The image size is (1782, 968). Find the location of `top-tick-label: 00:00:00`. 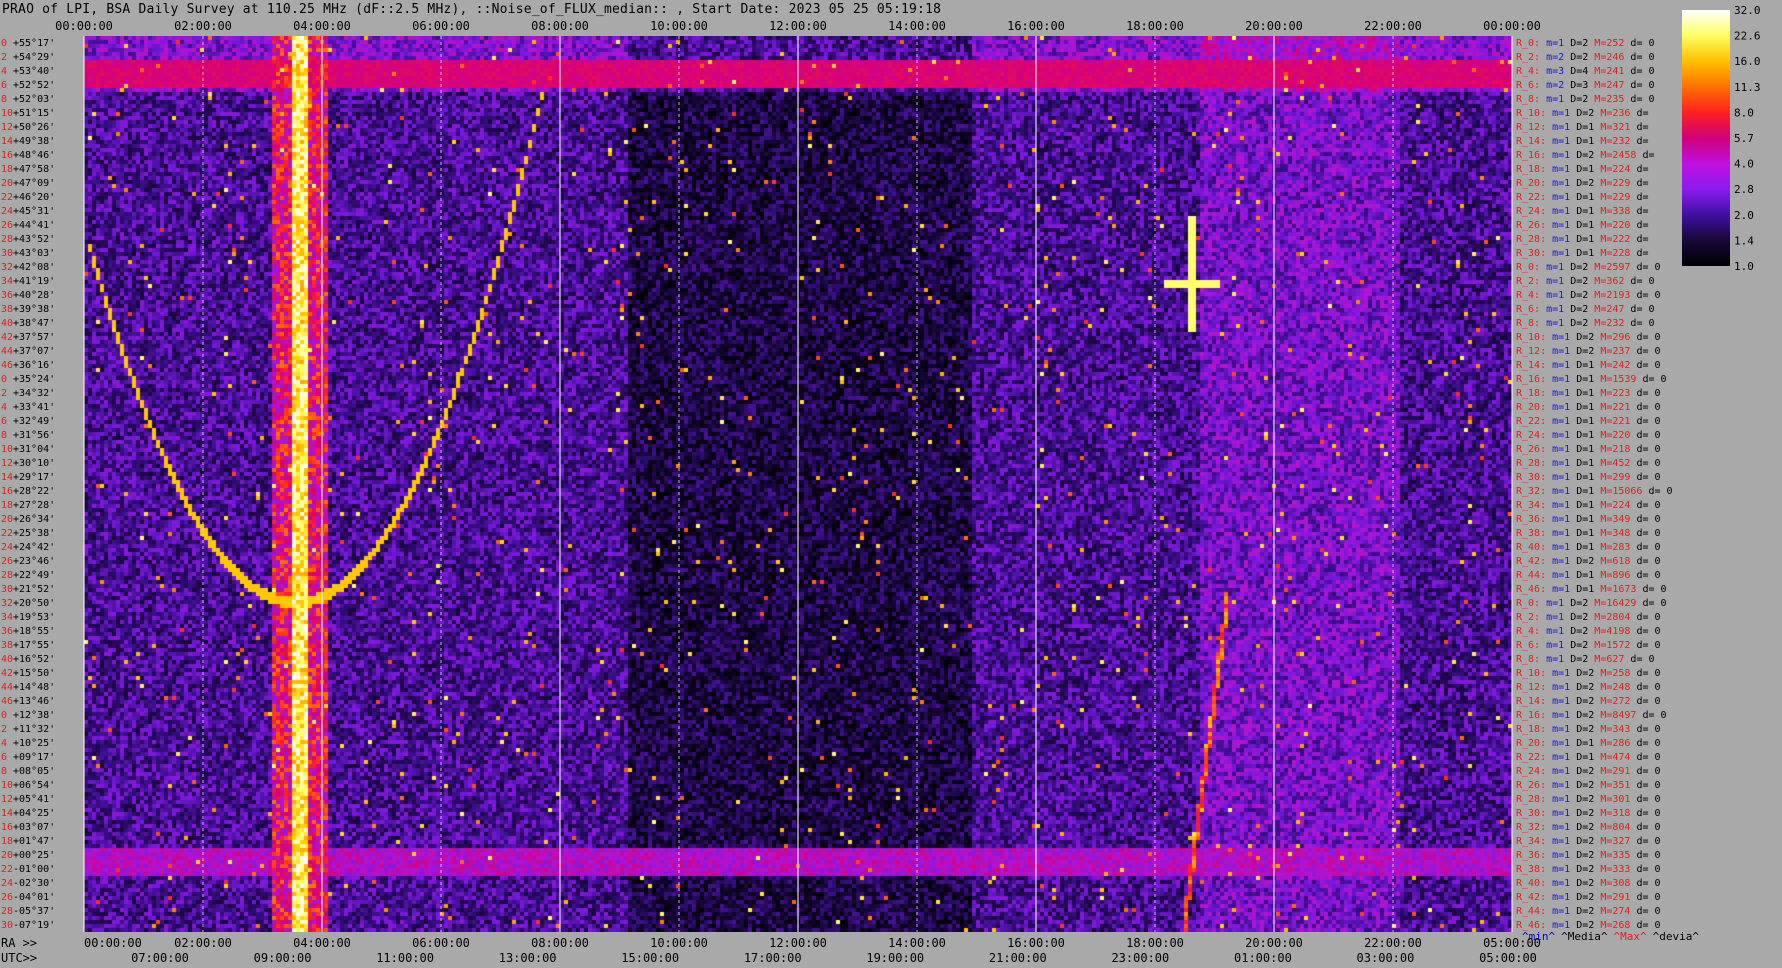

top-tick-label: 00:00:00 is located at coordinates (1512, 26).